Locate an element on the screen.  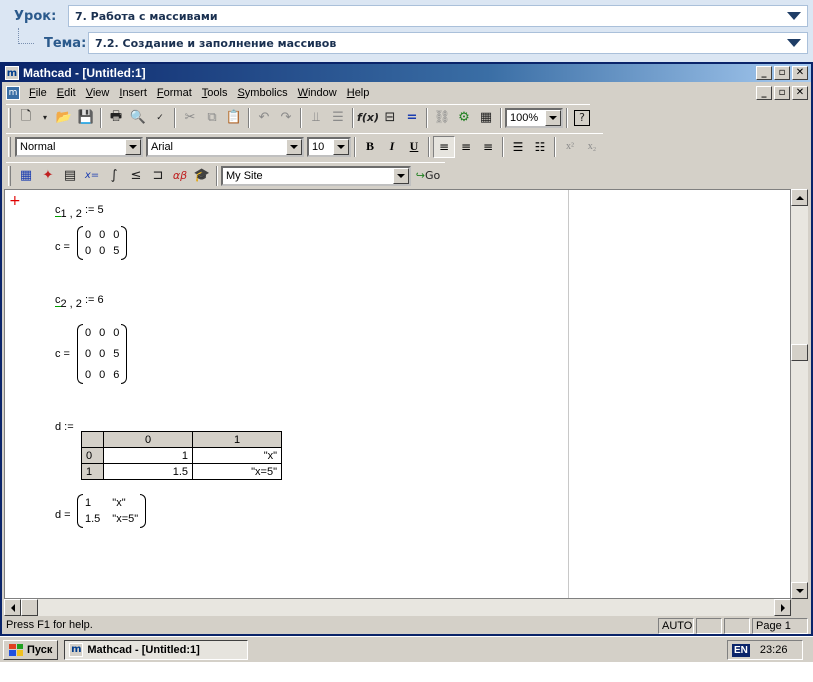
lesson-label: Урок: is located at coordinates (35, 16).